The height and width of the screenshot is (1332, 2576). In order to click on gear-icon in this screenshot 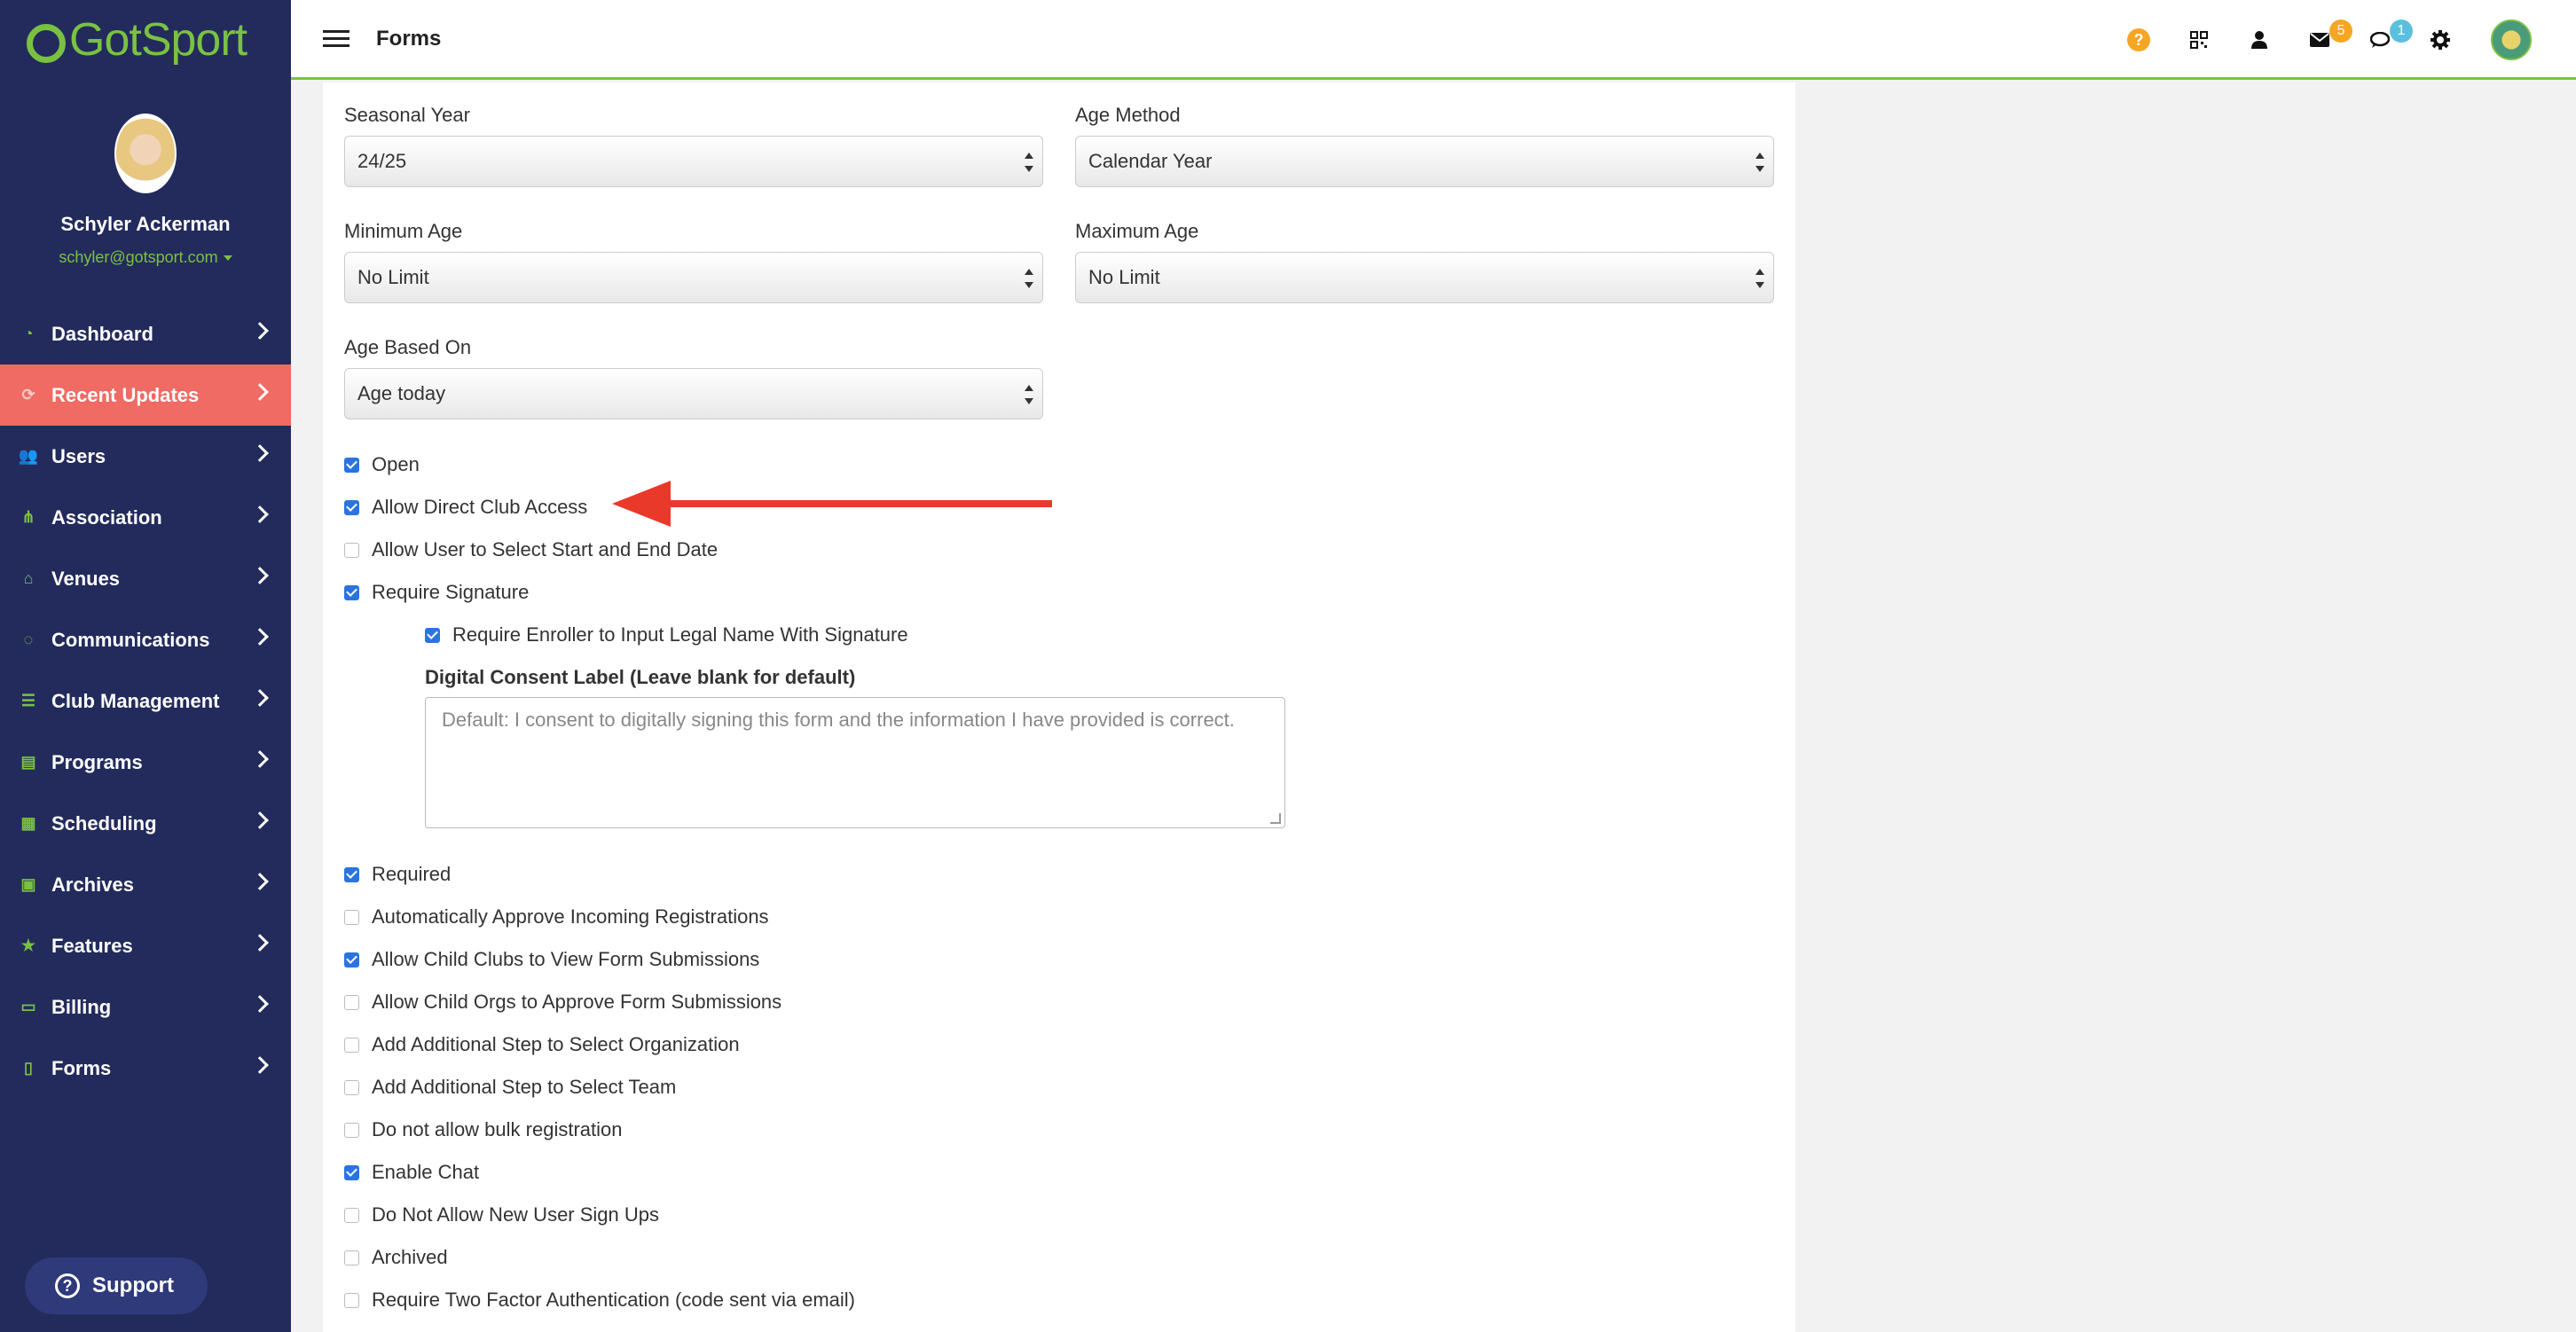, I will do `click(2440, 40)`.